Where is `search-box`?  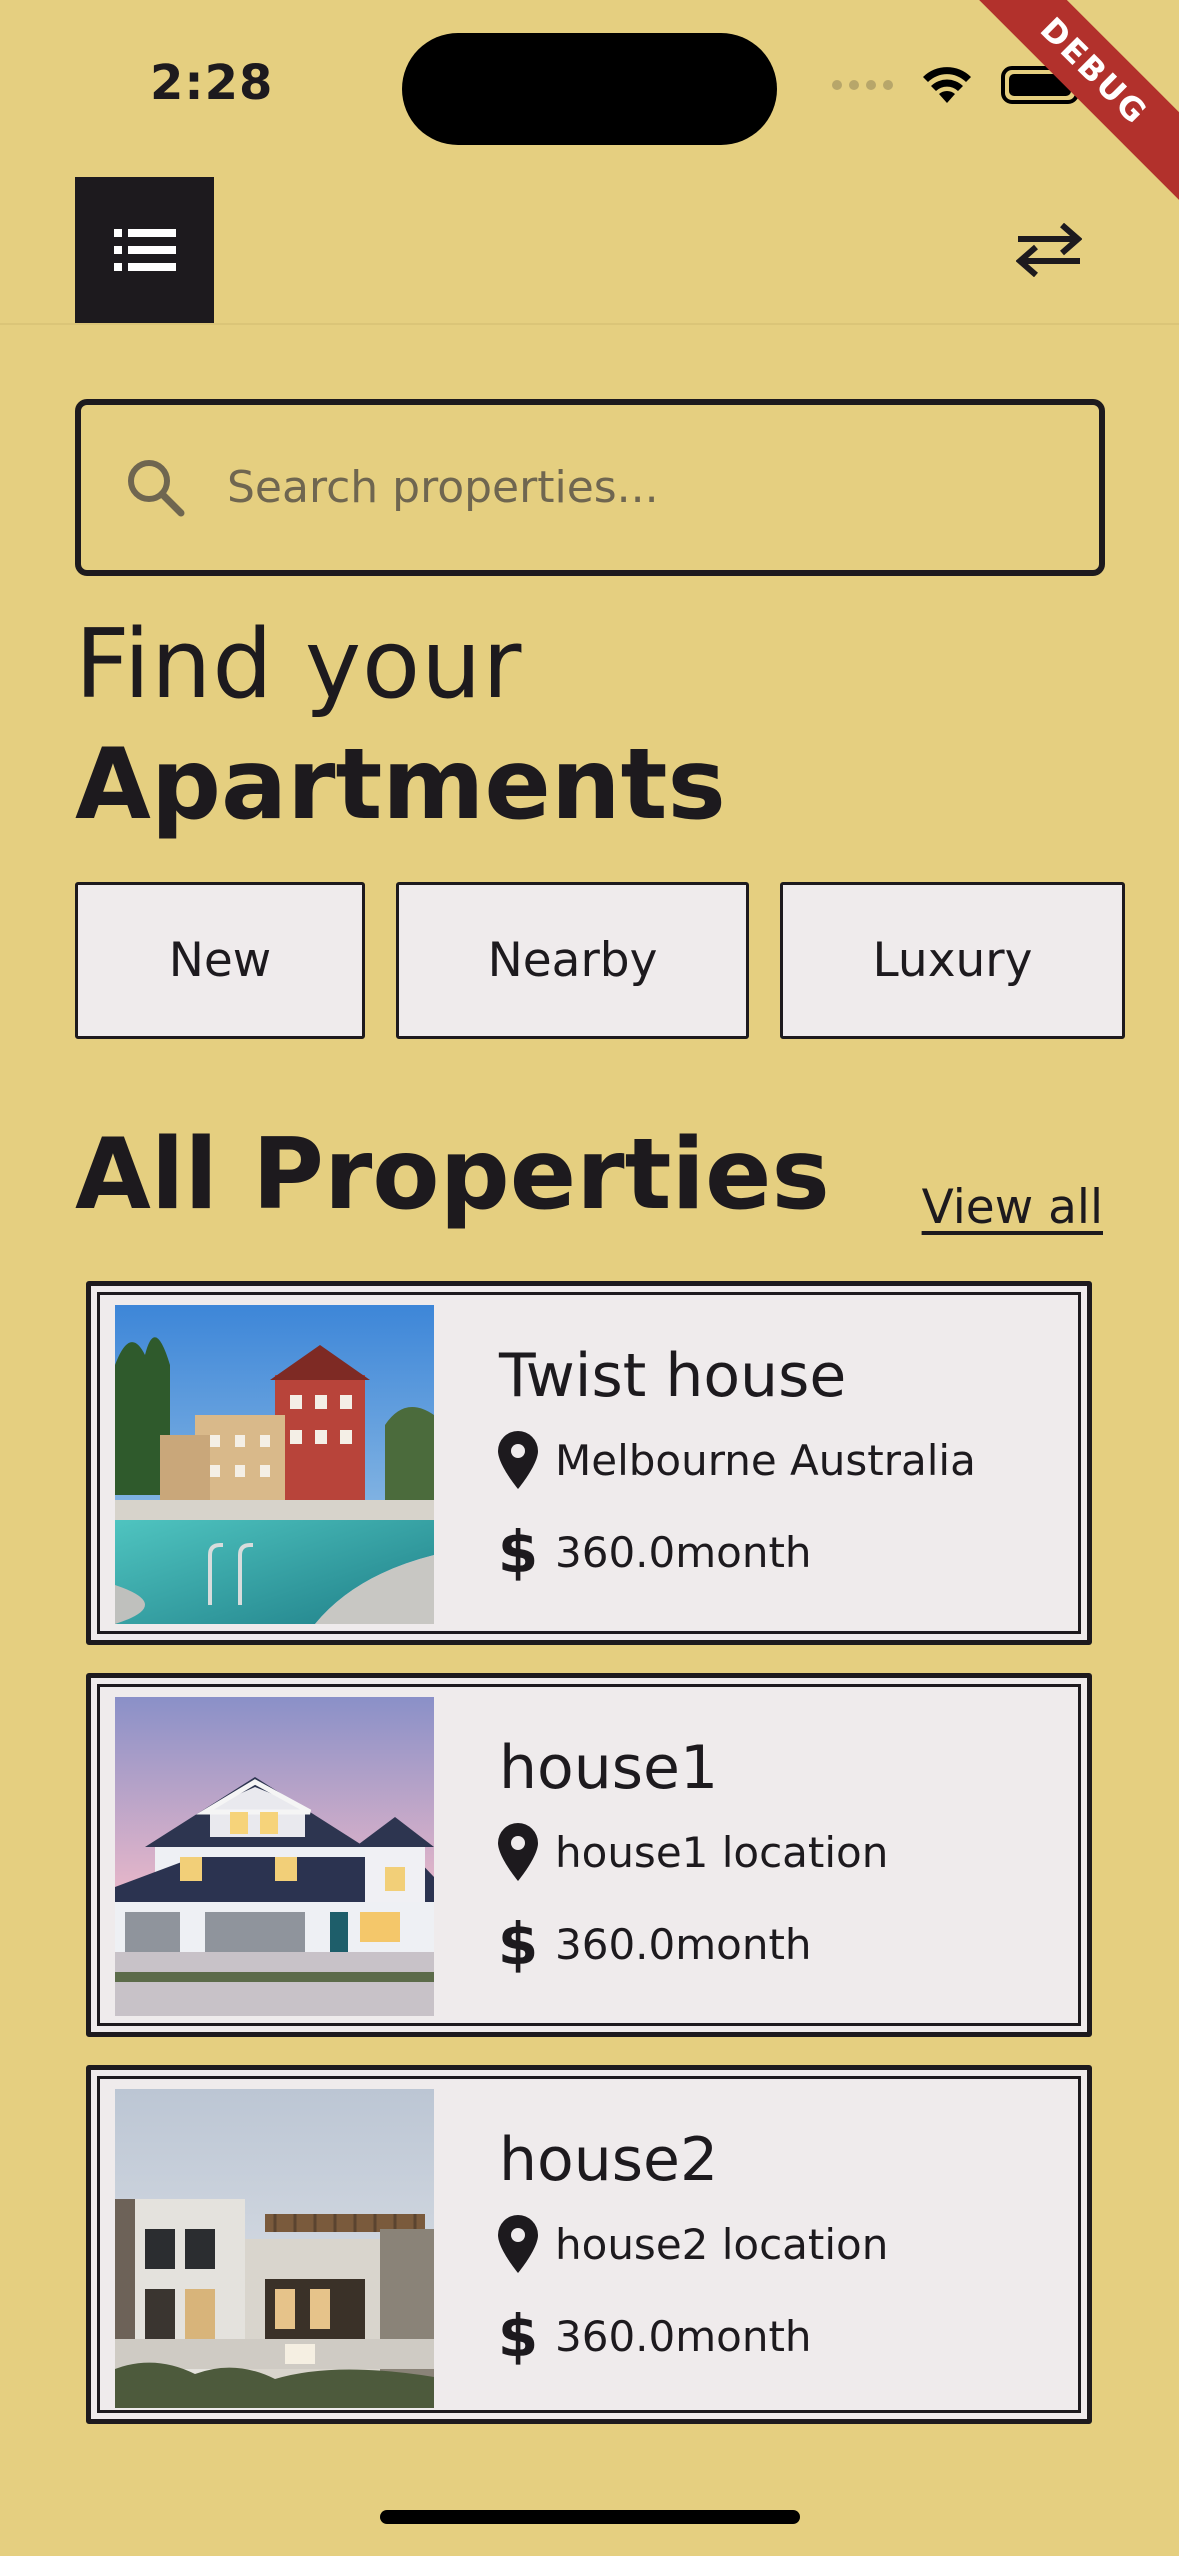
search-box is located at coordinates (590, 487).